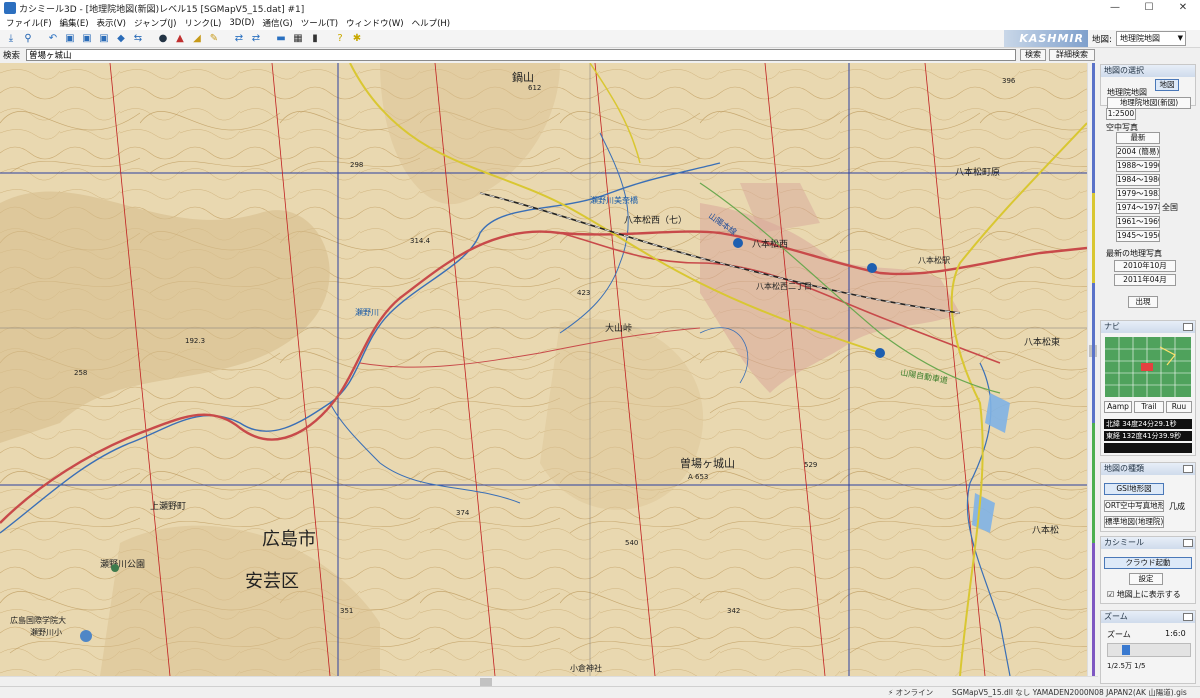  What do you see at coordinates (239, 38) in the screenshot?
I see `layer-icon: ⇄` at bounding box center [239, 38].